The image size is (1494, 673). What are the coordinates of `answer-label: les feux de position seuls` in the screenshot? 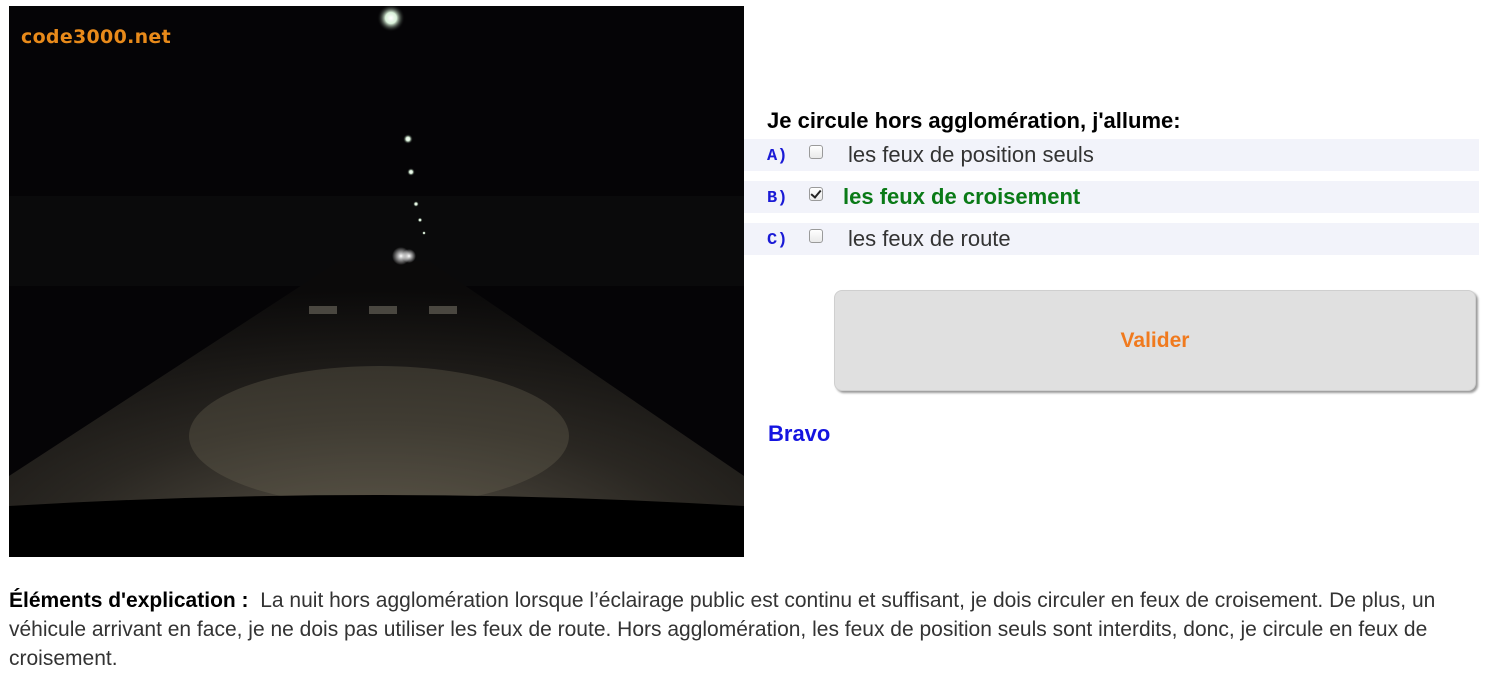 It's located at (971, 154).